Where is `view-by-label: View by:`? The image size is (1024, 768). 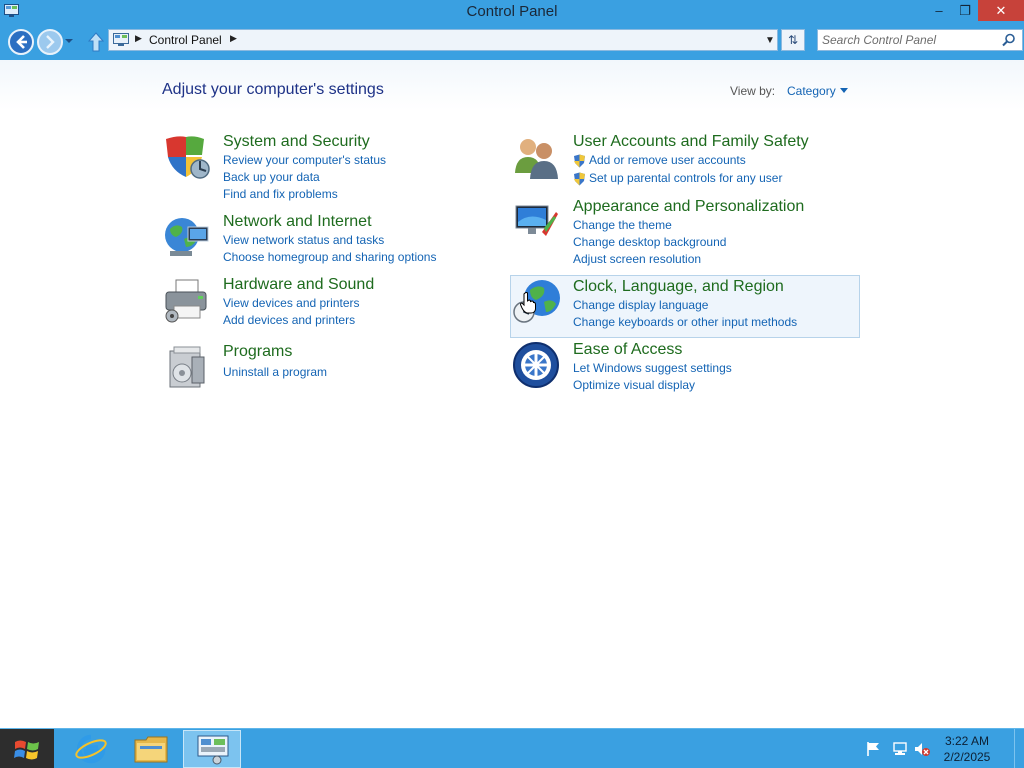
view-by-label: View by: is located at coordinates (753, 91).